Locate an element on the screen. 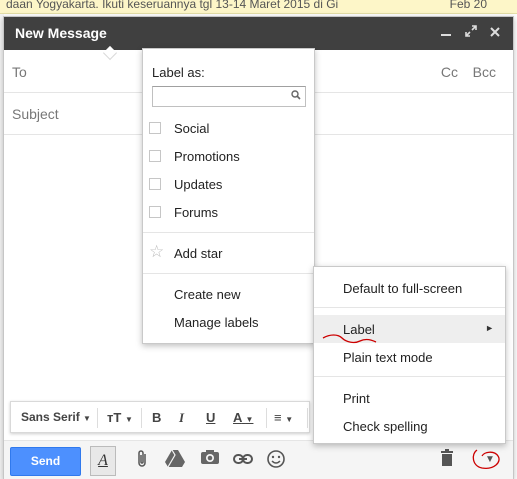 The image size is (517, 479). drive-icon is located at coordinates (175, 461).